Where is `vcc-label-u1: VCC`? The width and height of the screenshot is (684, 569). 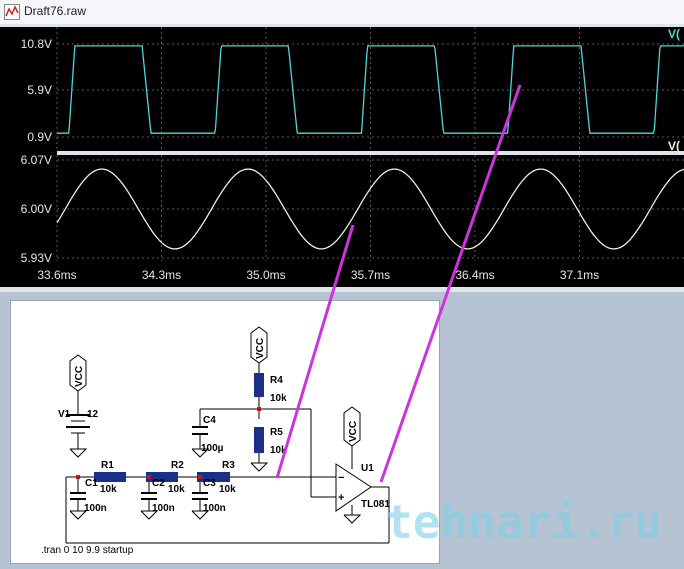 vcc-label-u1: VCC is located at coordinates (353, 431).